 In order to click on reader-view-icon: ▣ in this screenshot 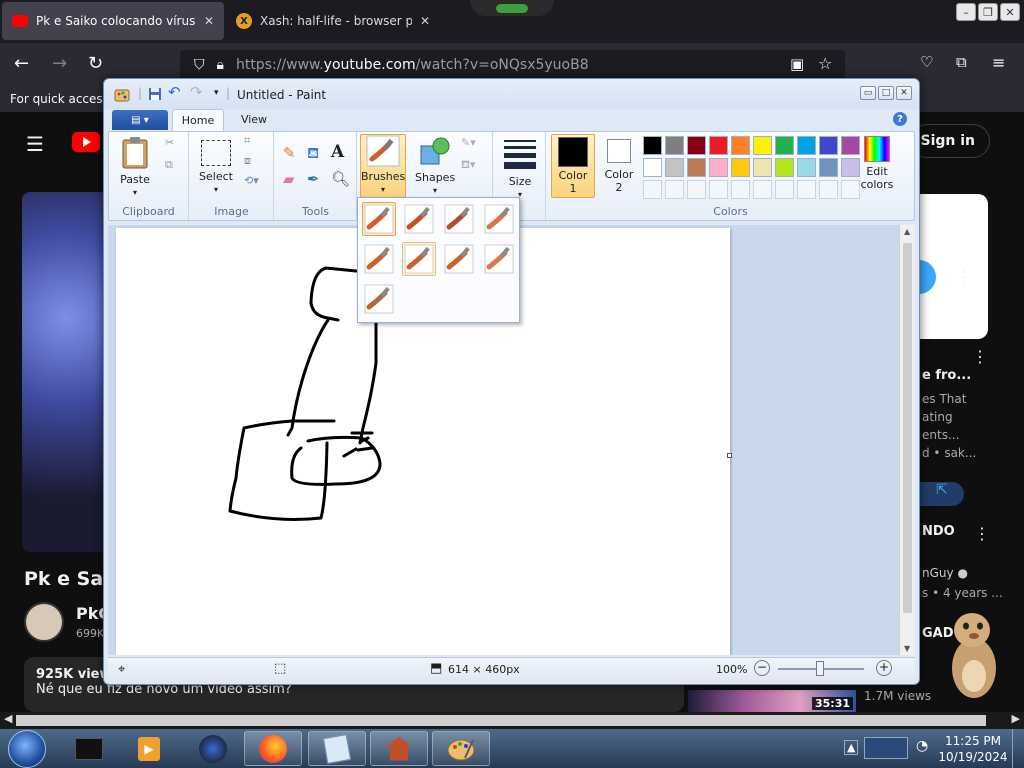, I will do `click(797, 64)`.